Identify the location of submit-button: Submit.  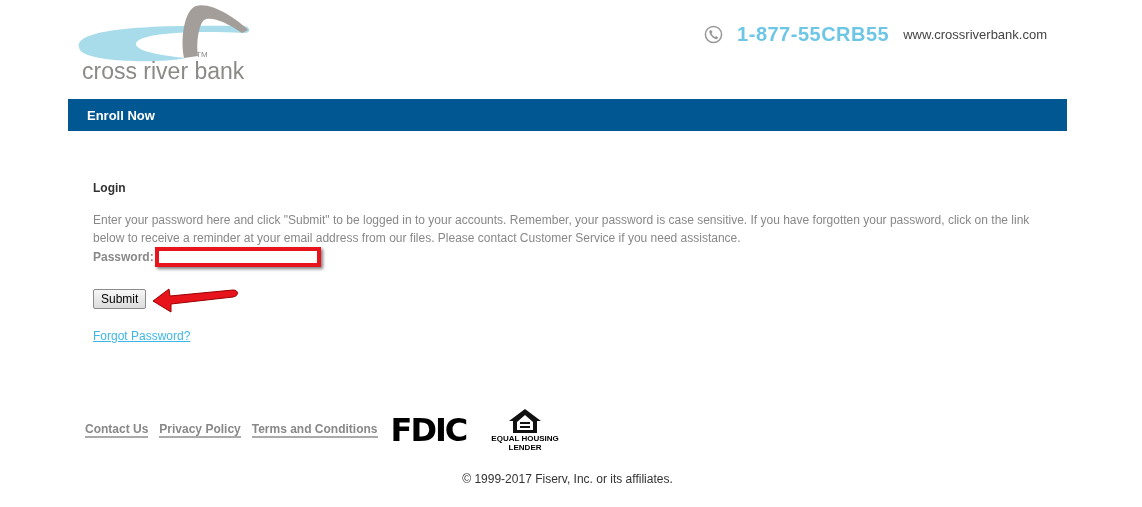
(120, 299).